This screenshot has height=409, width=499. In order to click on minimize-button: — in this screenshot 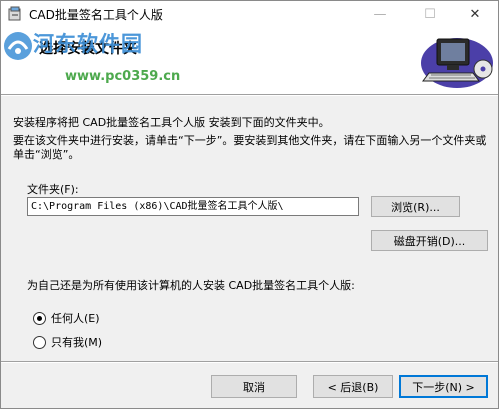, I will do `click(380, 14)`.